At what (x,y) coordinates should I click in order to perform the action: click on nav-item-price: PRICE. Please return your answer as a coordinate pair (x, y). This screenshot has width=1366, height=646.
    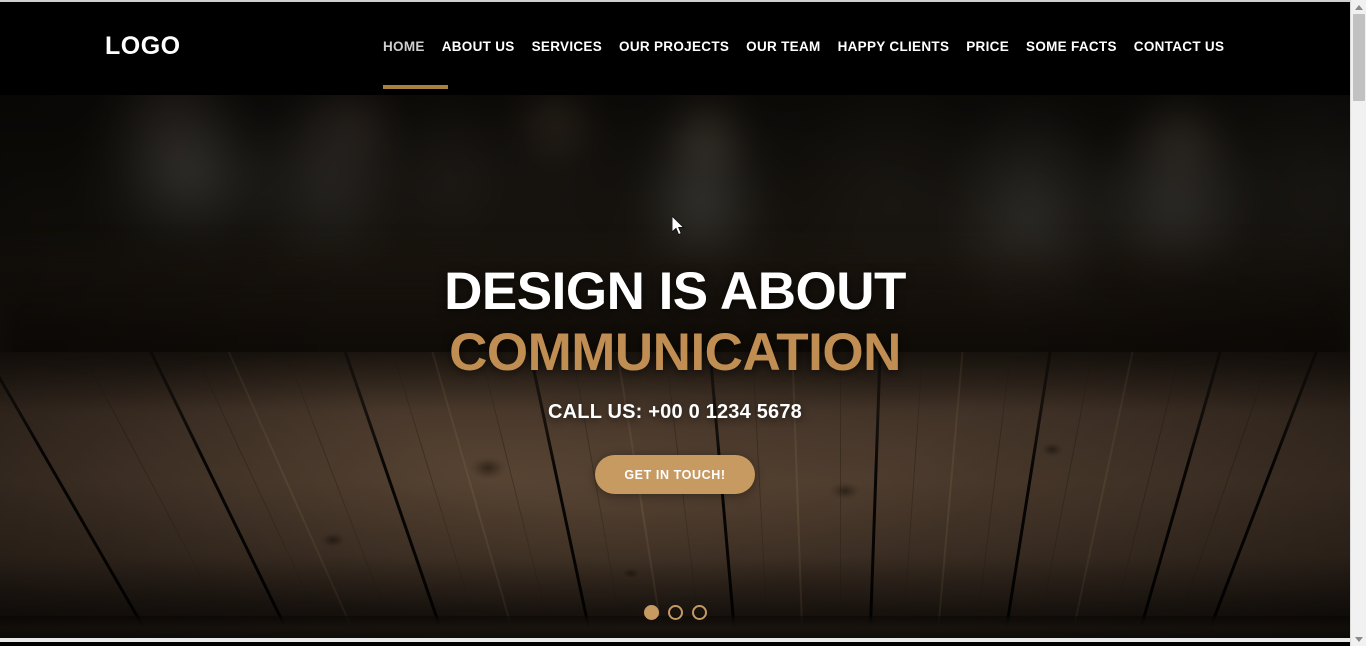
    Looking at the image, I should click on (987, 47).